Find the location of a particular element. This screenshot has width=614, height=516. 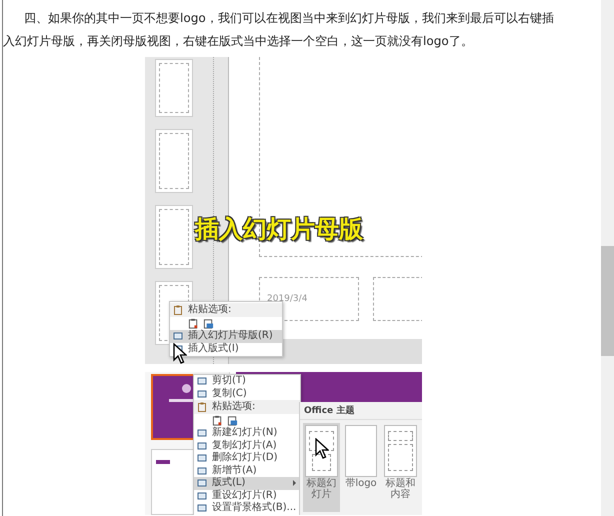

menu-item: 删除幻灯片(D) is located at coordinates (247, 458).